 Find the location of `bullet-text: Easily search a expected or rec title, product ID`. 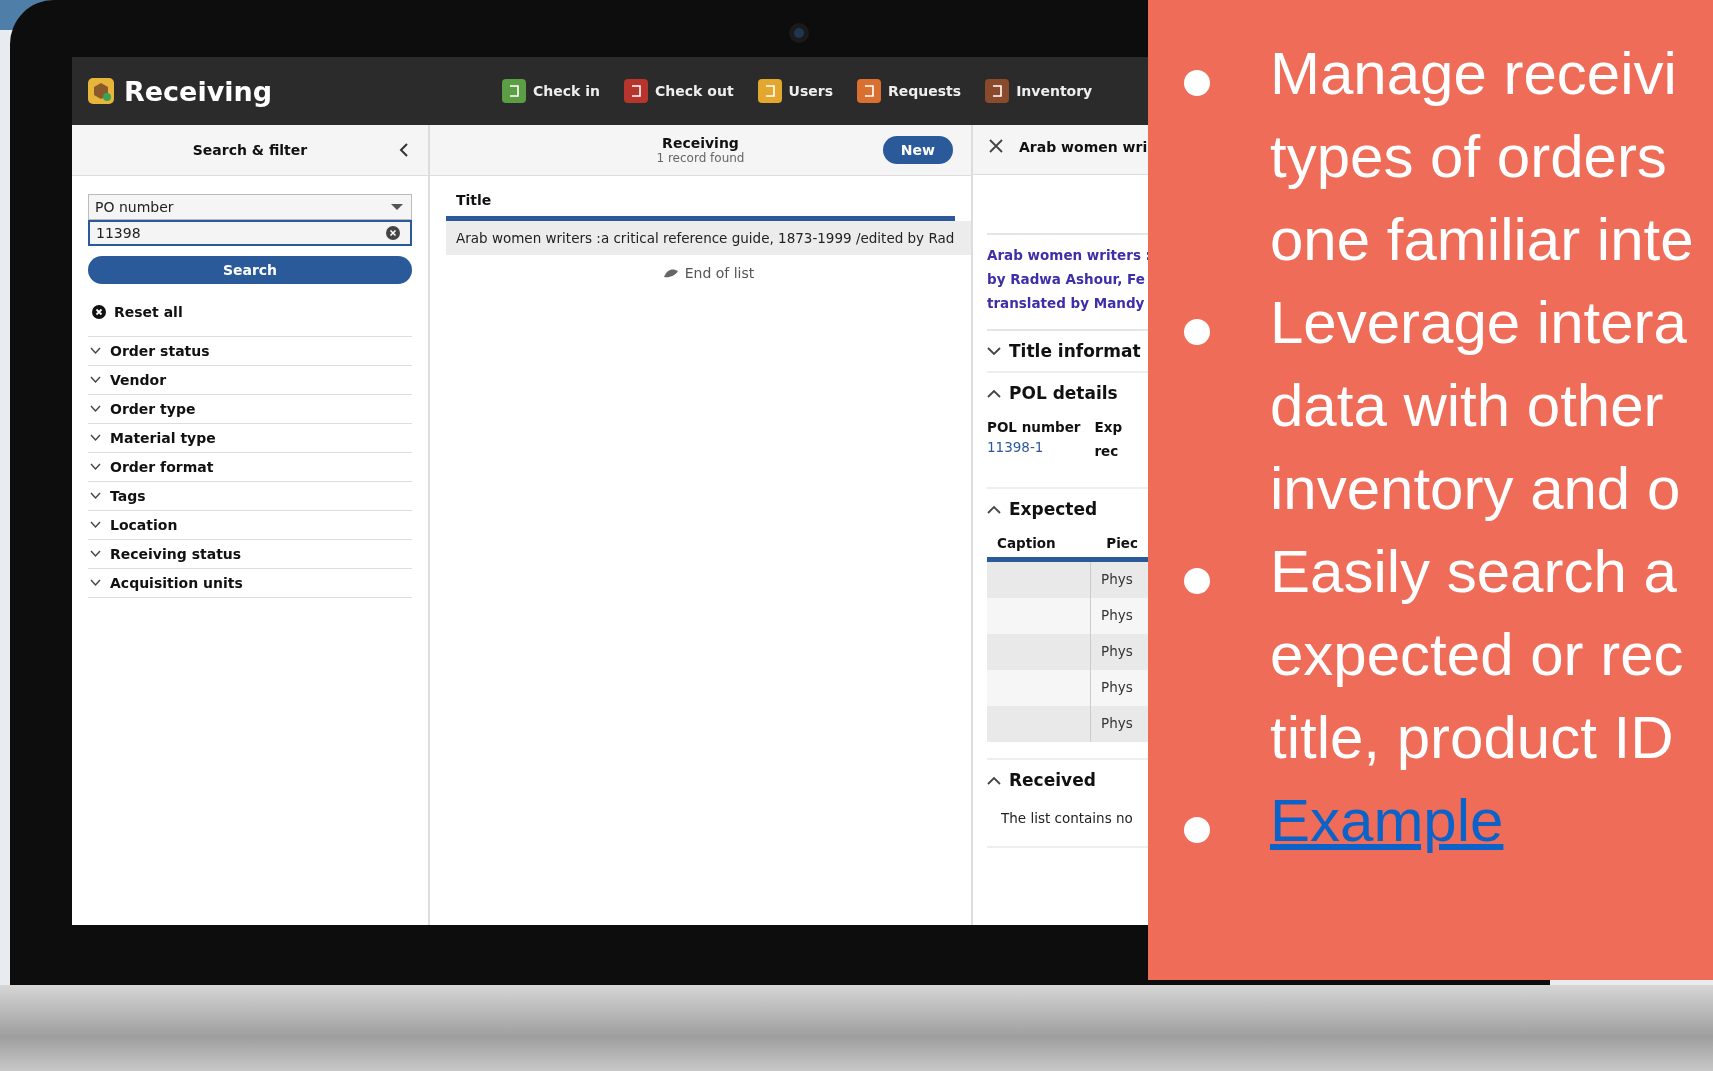

bullet-text: Easily search a expected or rec title, product ID is located at coordinates (1477, 655).